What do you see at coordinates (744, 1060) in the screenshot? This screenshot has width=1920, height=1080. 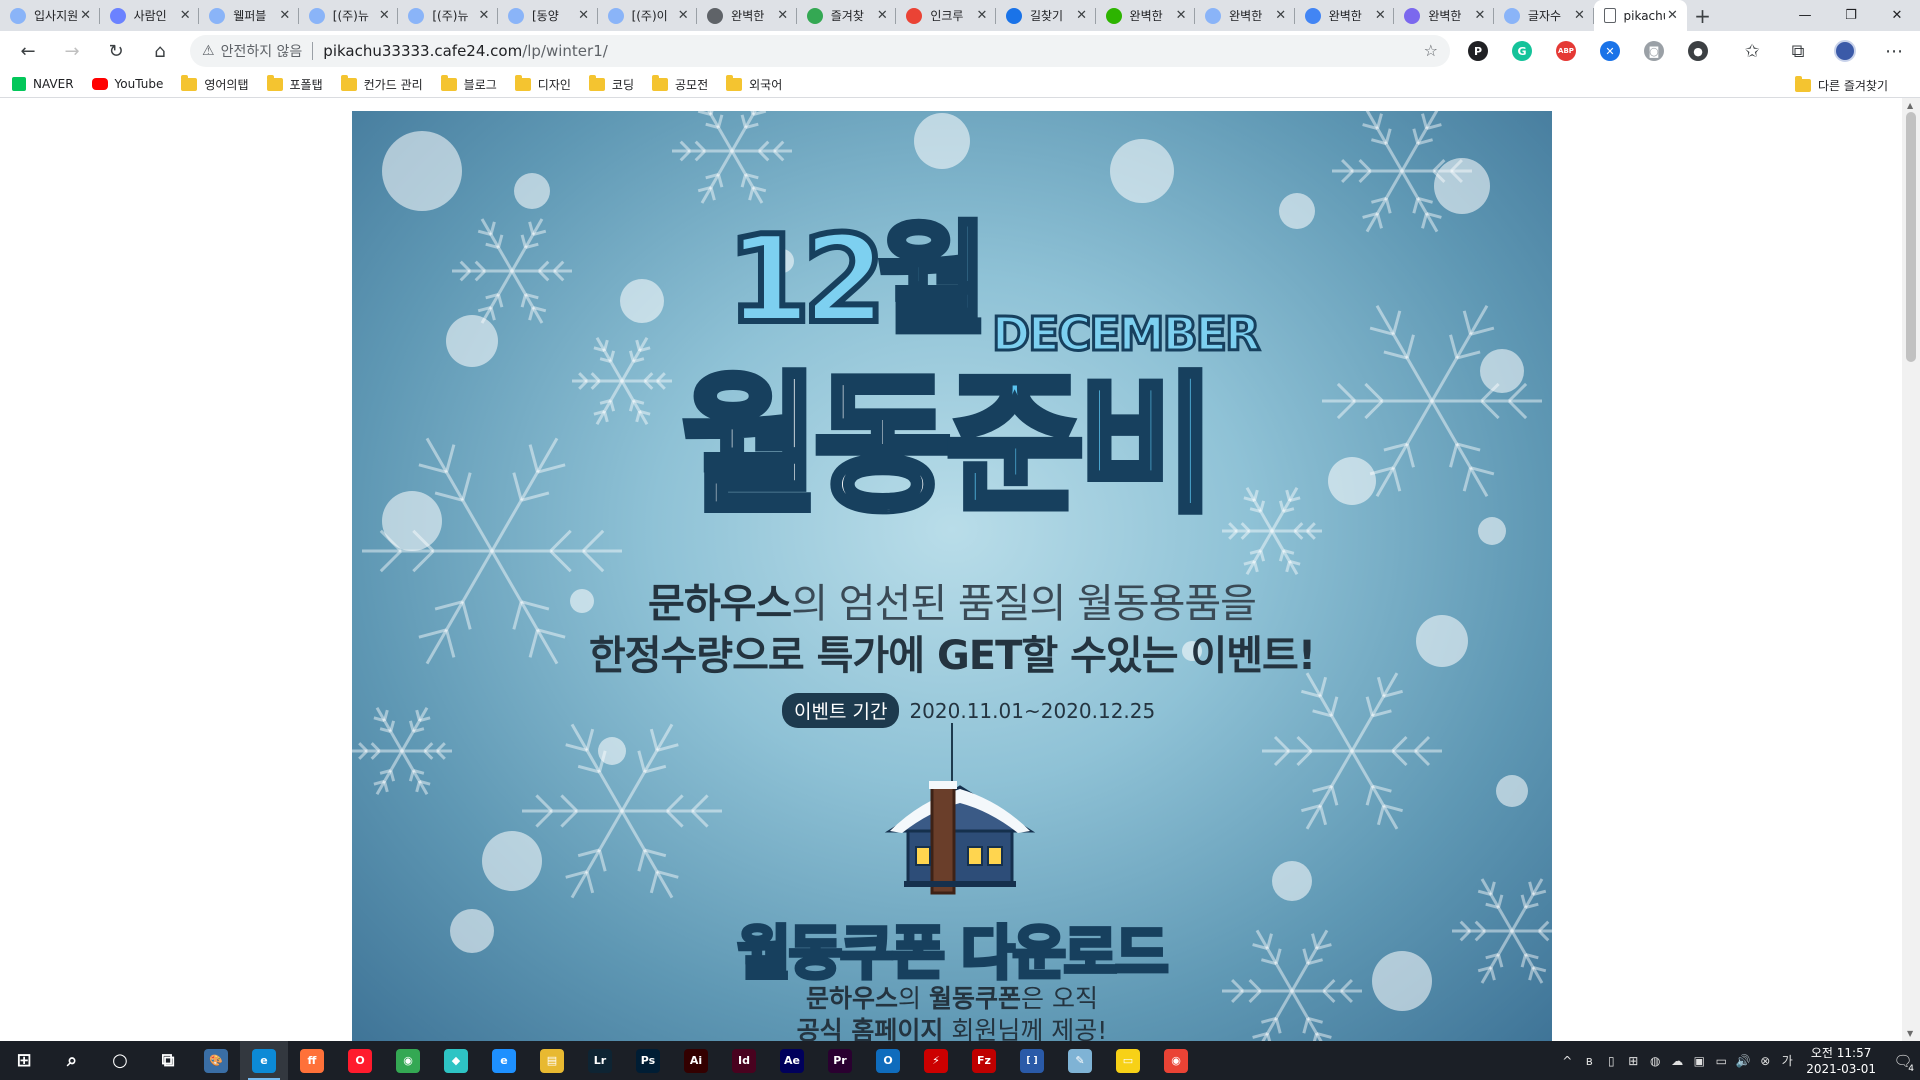 I see `indesign-app-icon: Id` at bounding box center [744, 1060].